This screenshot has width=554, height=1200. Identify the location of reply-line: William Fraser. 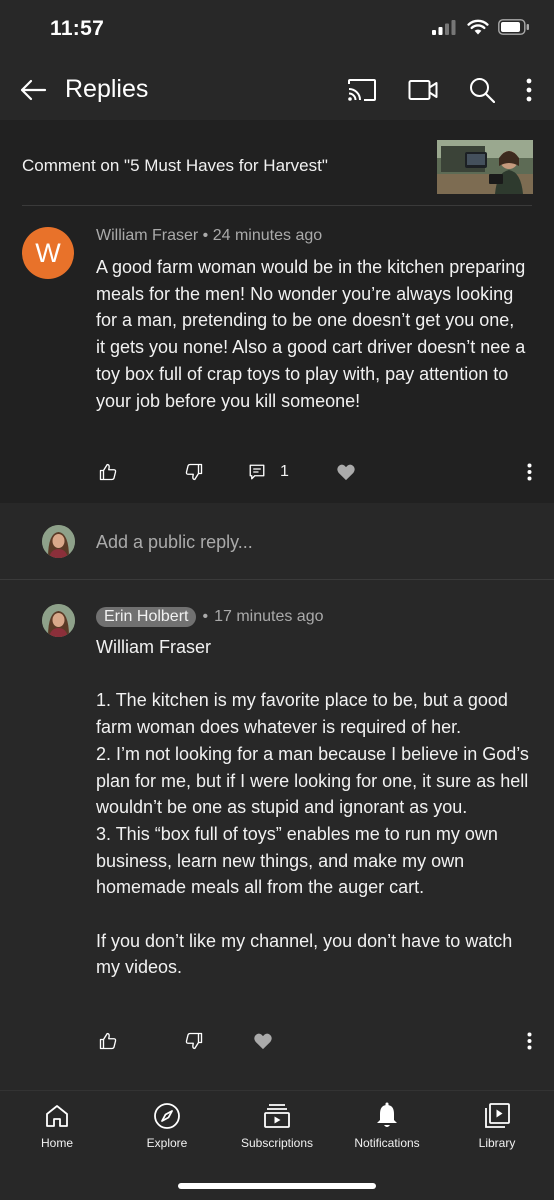
(153, 647).